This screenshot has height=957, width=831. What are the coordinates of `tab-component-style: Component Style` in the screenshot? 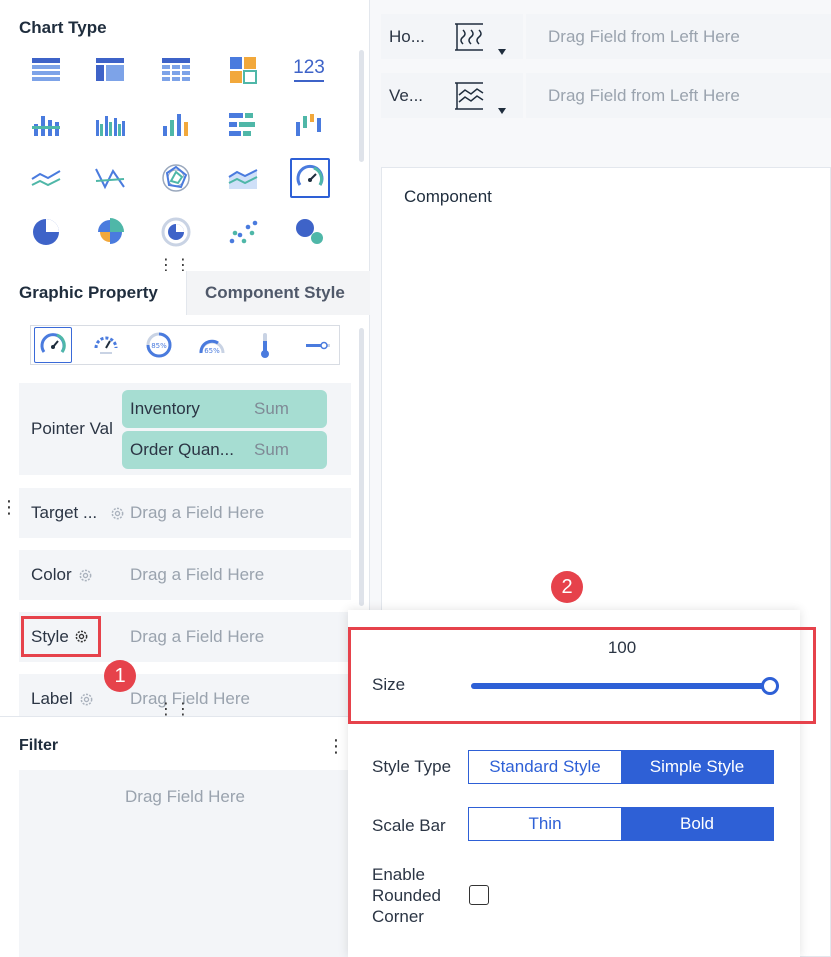 It's located at (278, 293).